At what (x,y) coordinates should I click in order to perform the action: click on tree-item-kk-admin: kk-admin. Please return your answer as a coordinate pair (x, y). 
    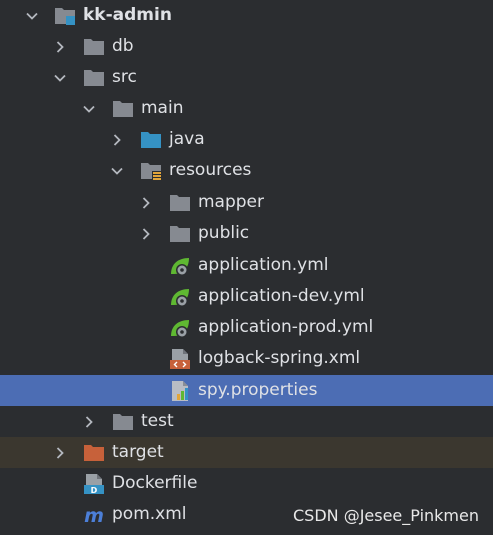
    Looking at the image, I should click on (246, 15).